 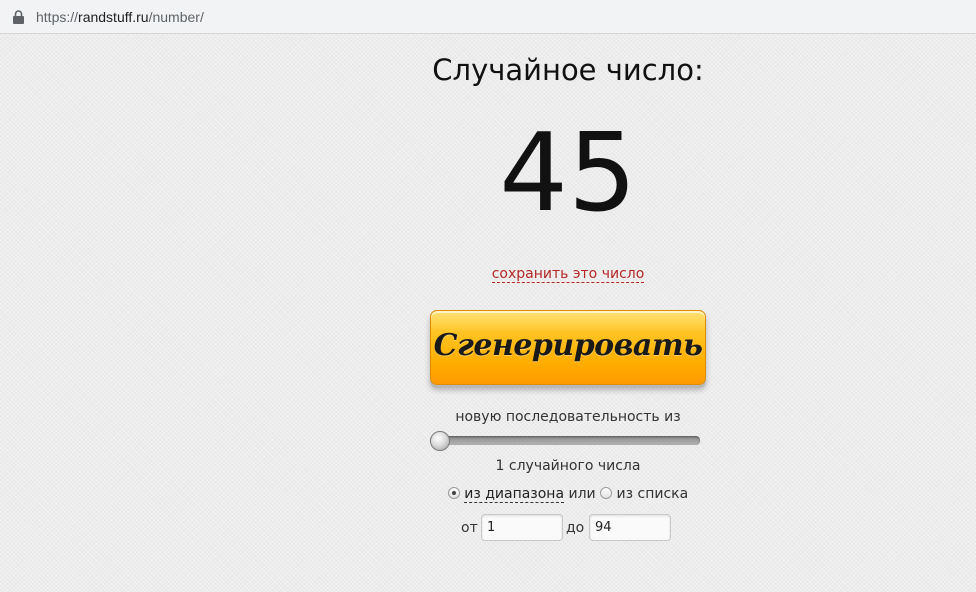 What do you see at coordinates (606, 493) in the screenshot?
I see `list-radio` at bounding box center [606, 493].